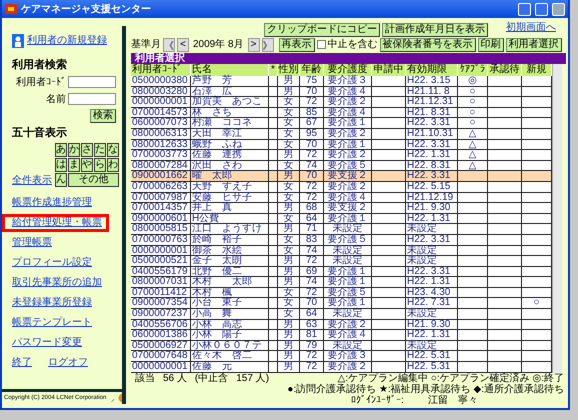 Image resolution: width=578 pixels, height=420 pixels. I want to click on table-cell: ○, so click(473, 92).